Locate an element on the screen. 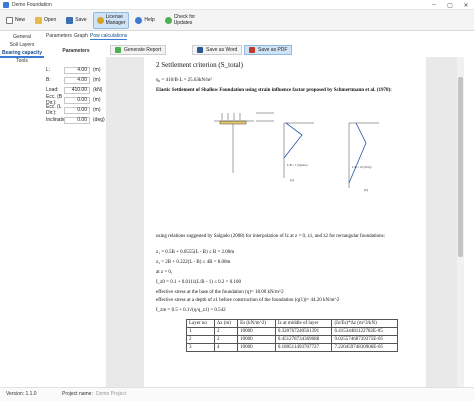 This screenshot has height=401, width=474. scroll-thumb is located at coordinates (460, 167).